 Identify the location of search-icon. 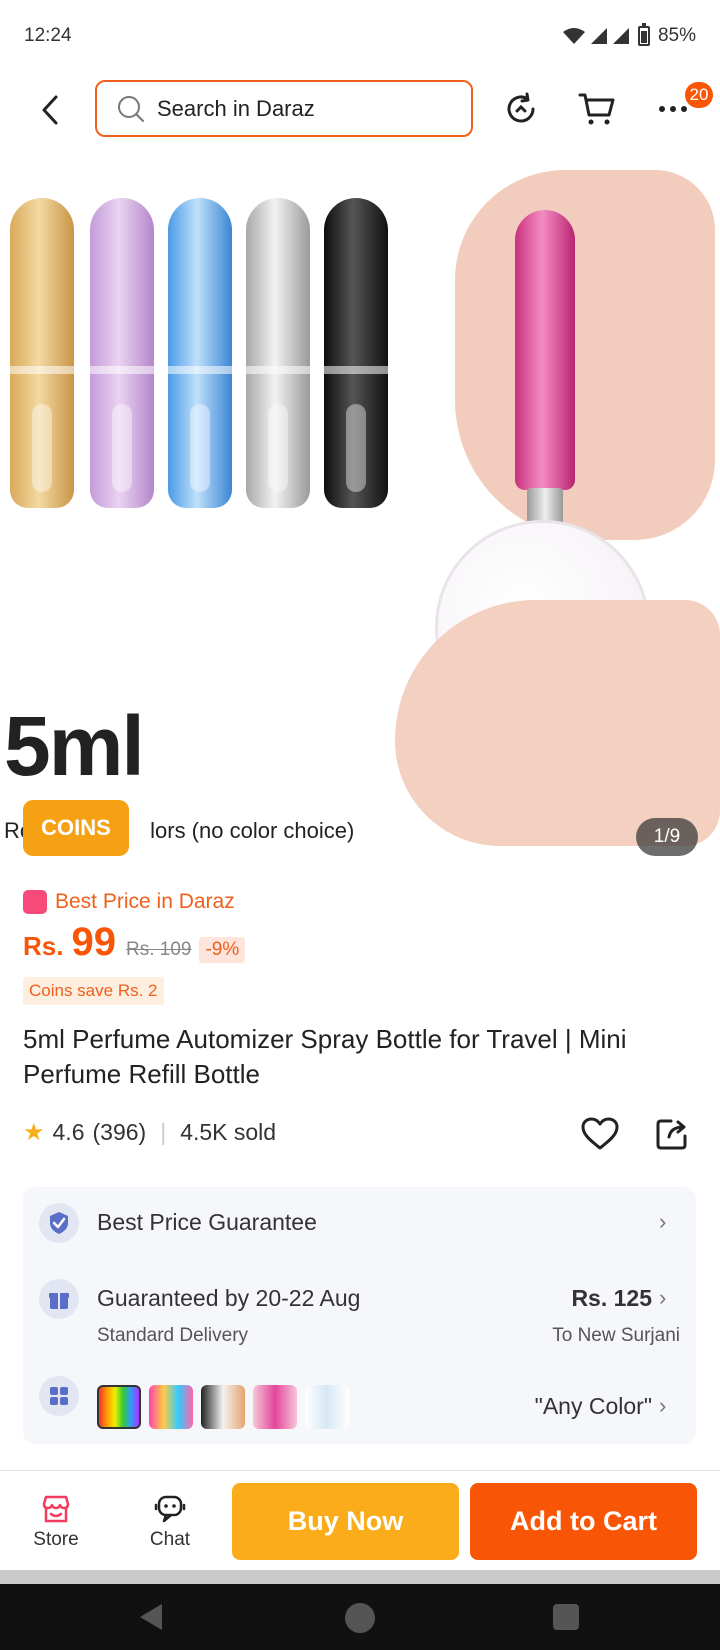
(131, 108).